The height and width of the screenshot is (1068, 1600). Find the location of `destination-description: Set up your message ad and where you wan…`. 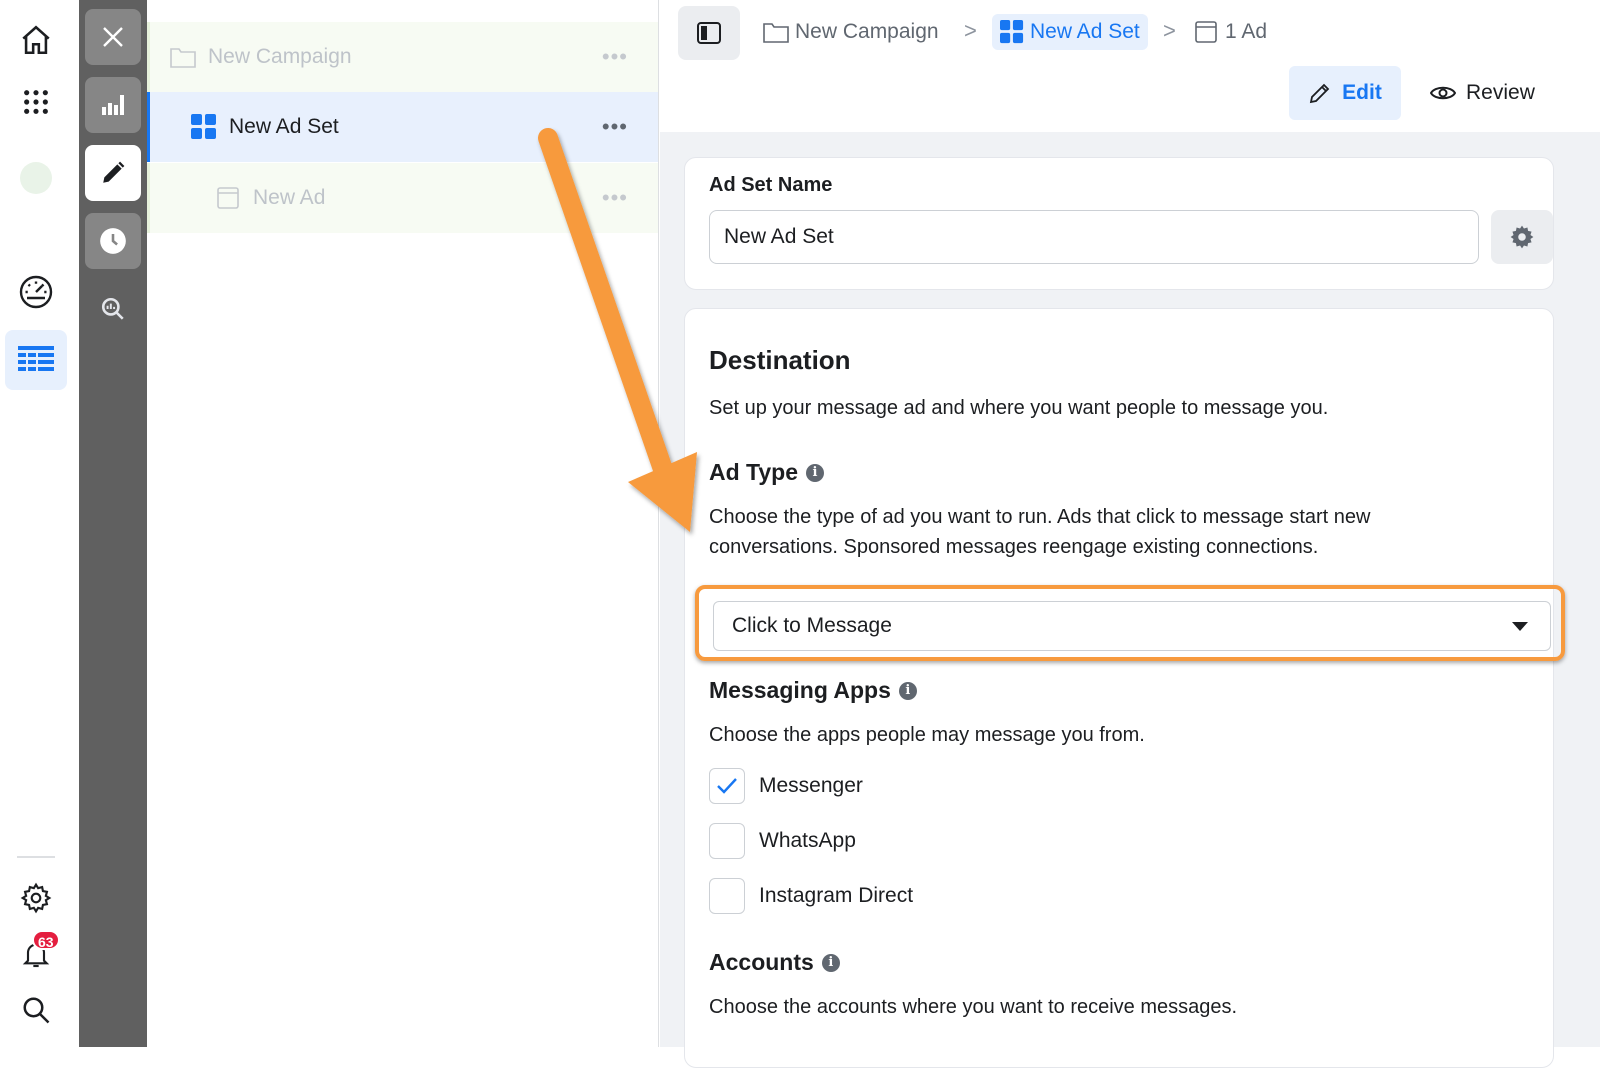

destination-description: Set up your message ad and where you wan… is located at coordinates (1019, 408).